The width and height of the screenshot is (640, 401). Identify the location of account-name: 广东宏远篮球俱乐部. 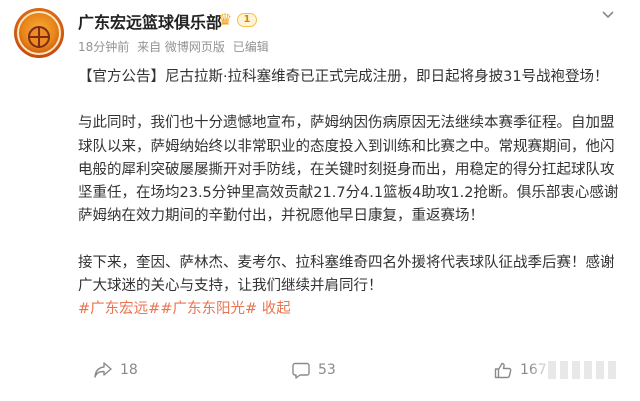
(150, 21).